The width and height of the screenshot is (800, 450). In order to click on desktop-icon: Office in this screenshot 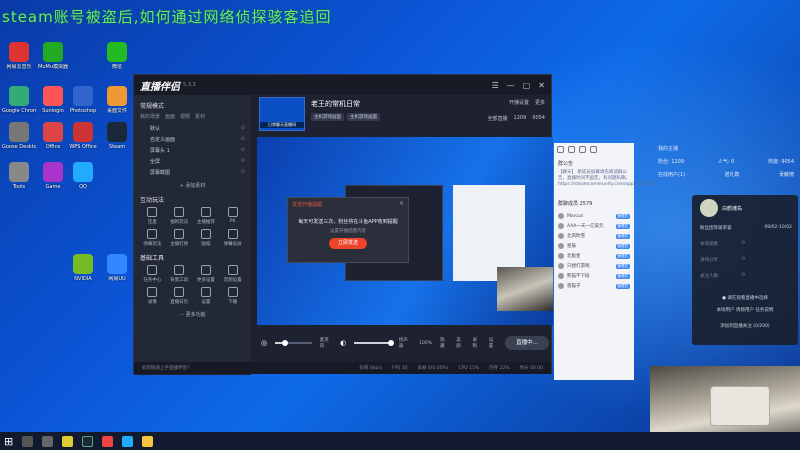, I will do `click(53, 136)`.